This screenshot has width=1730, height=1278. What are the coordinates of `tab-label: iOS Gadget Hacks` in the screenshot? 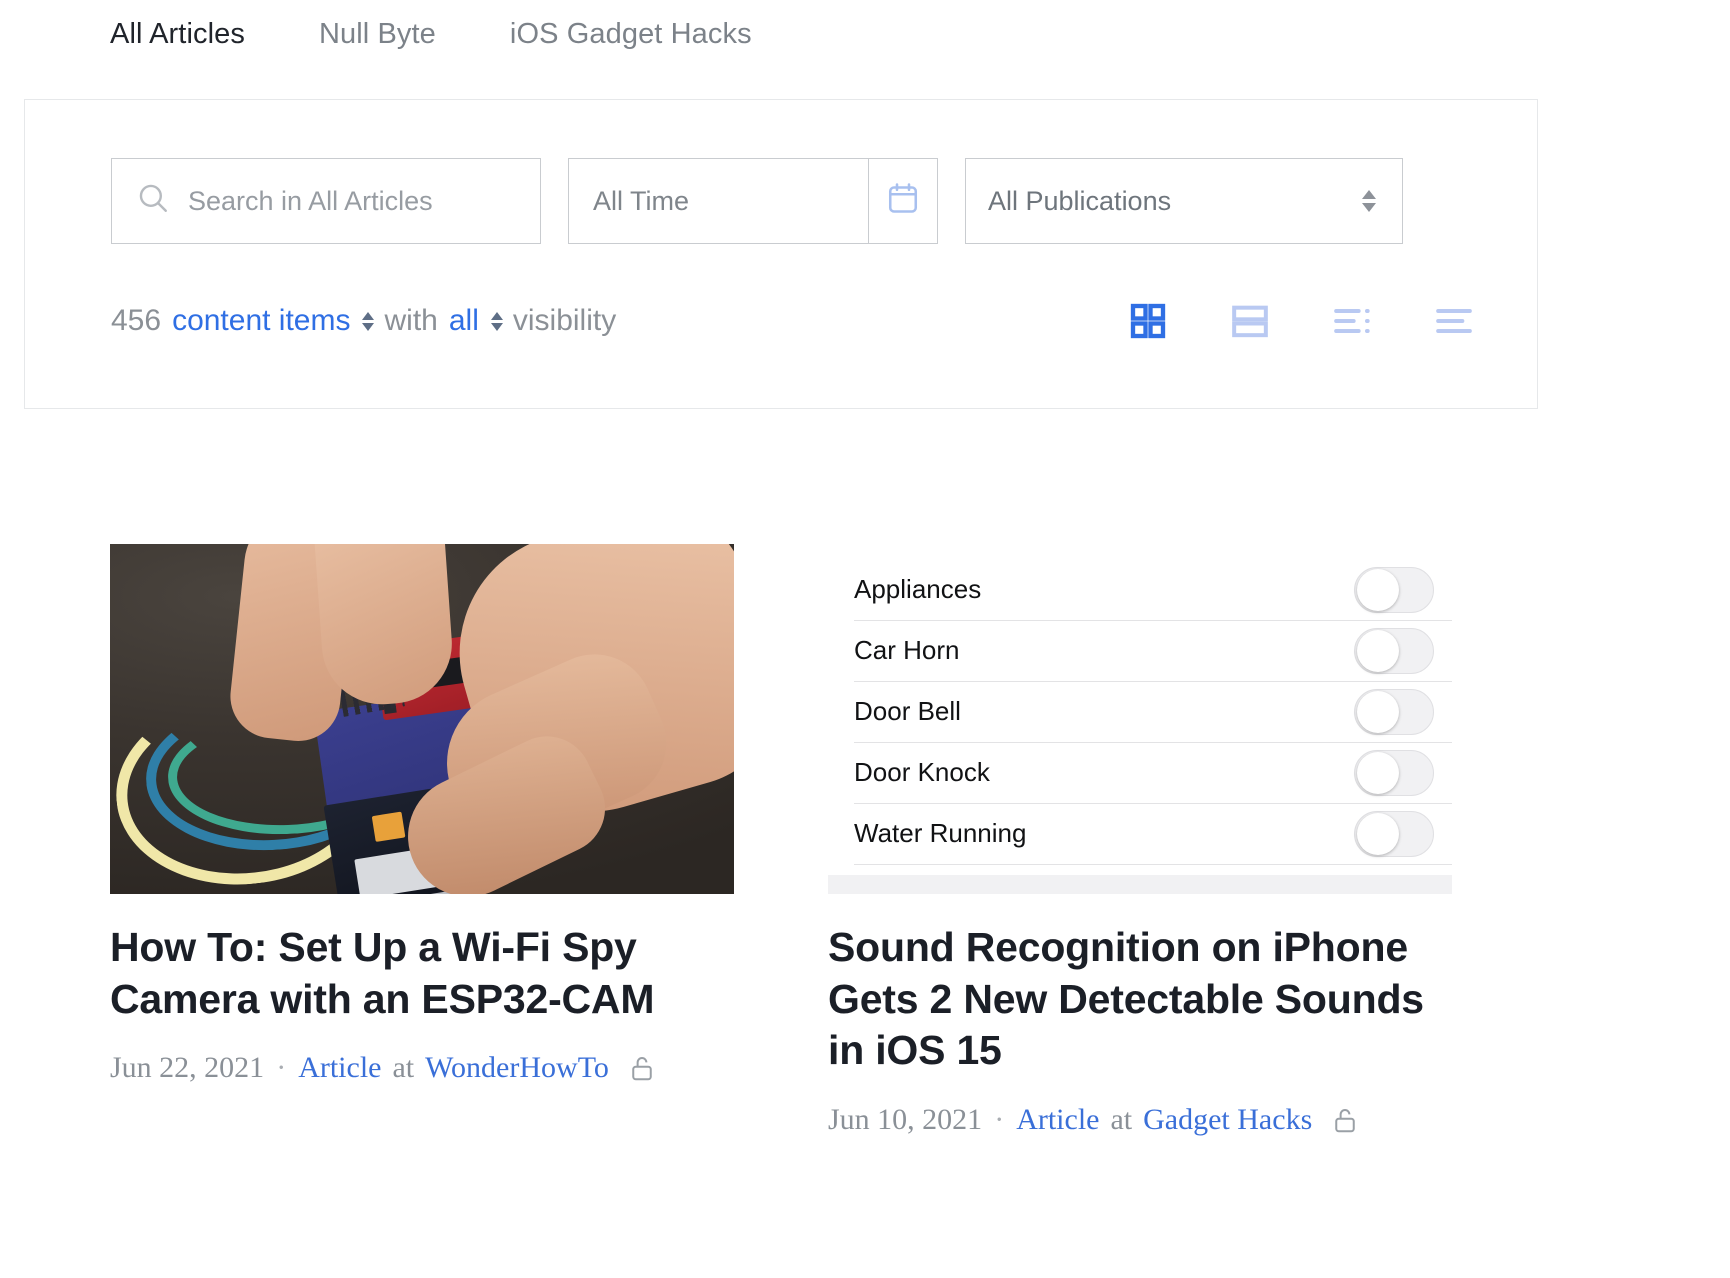 It's located at (630, 34).